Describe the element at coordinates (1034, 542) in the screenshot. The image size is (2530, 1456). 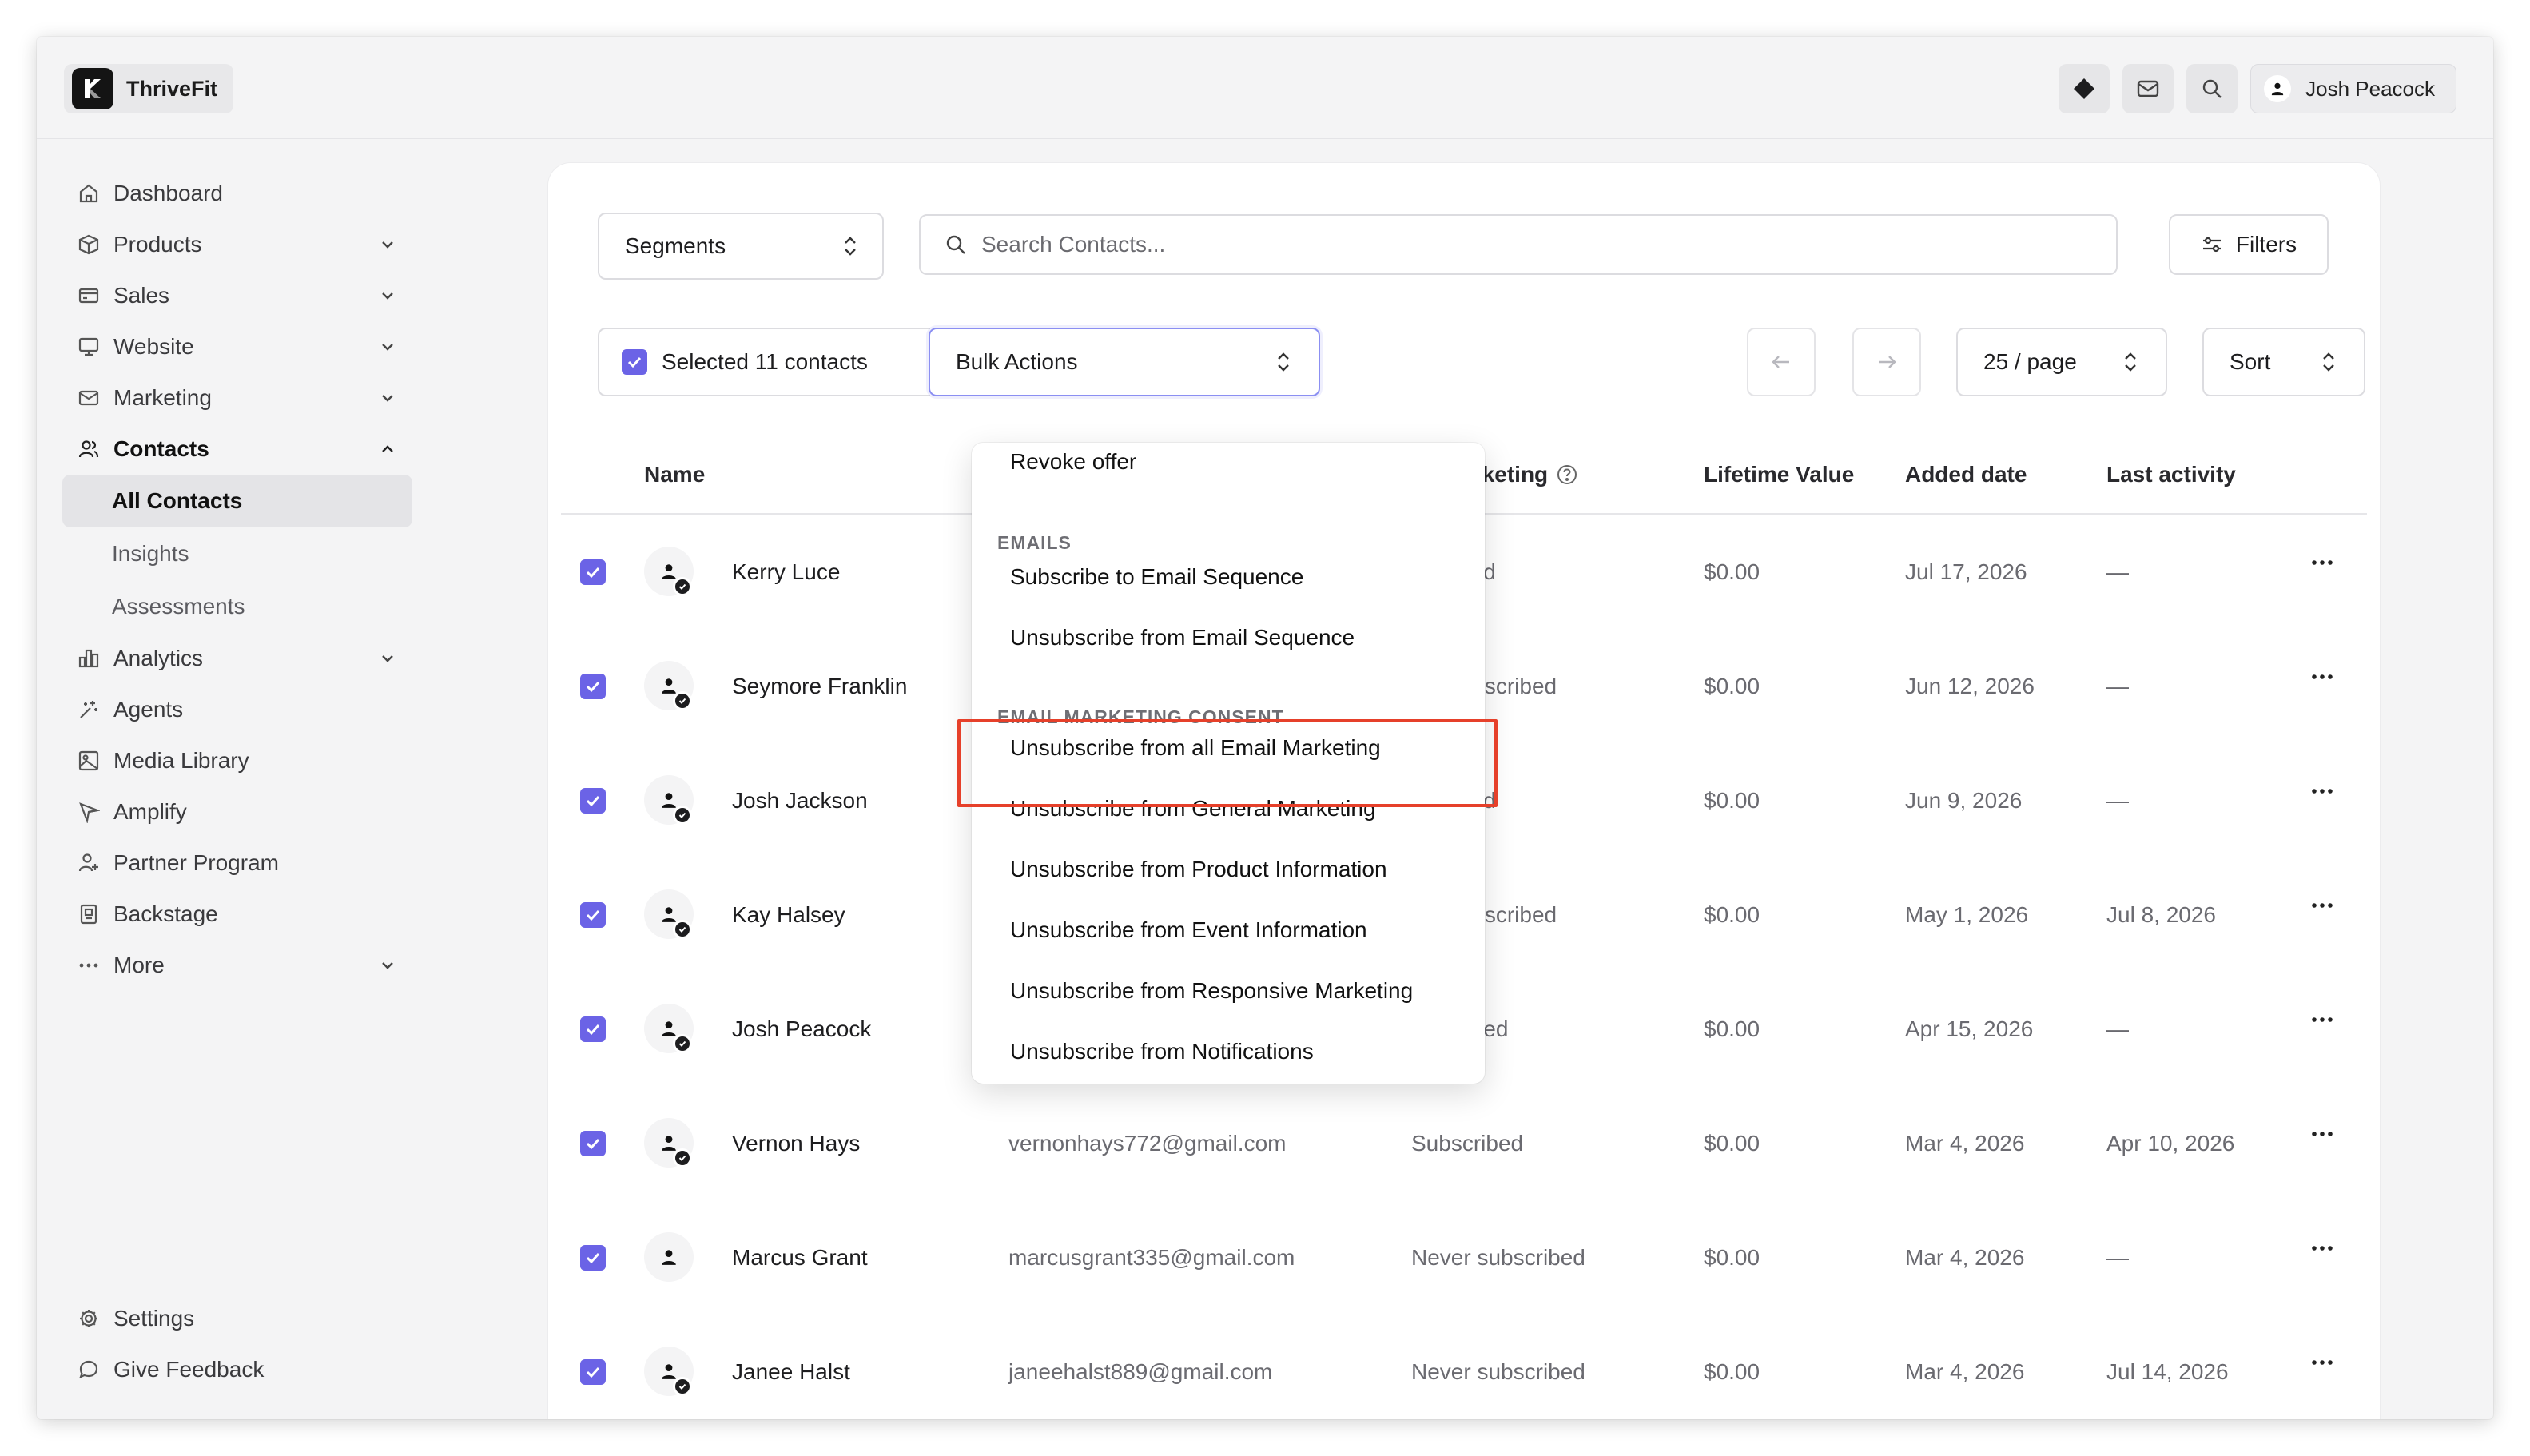
I see `menu-section-emails: EMAILS` at that location.